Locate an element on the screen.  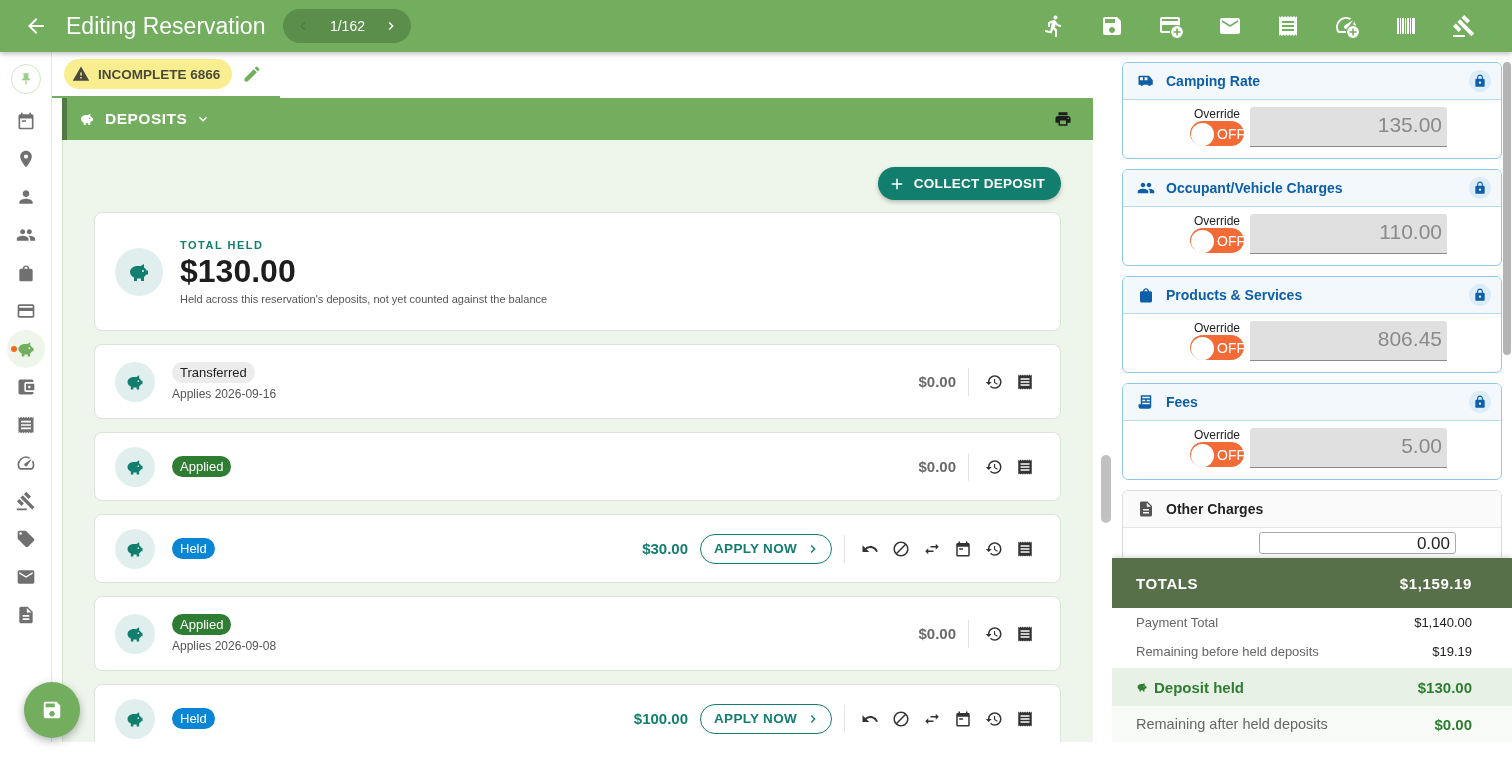
totals-value: $1,140.00 is located at coordinates (1443, 622).